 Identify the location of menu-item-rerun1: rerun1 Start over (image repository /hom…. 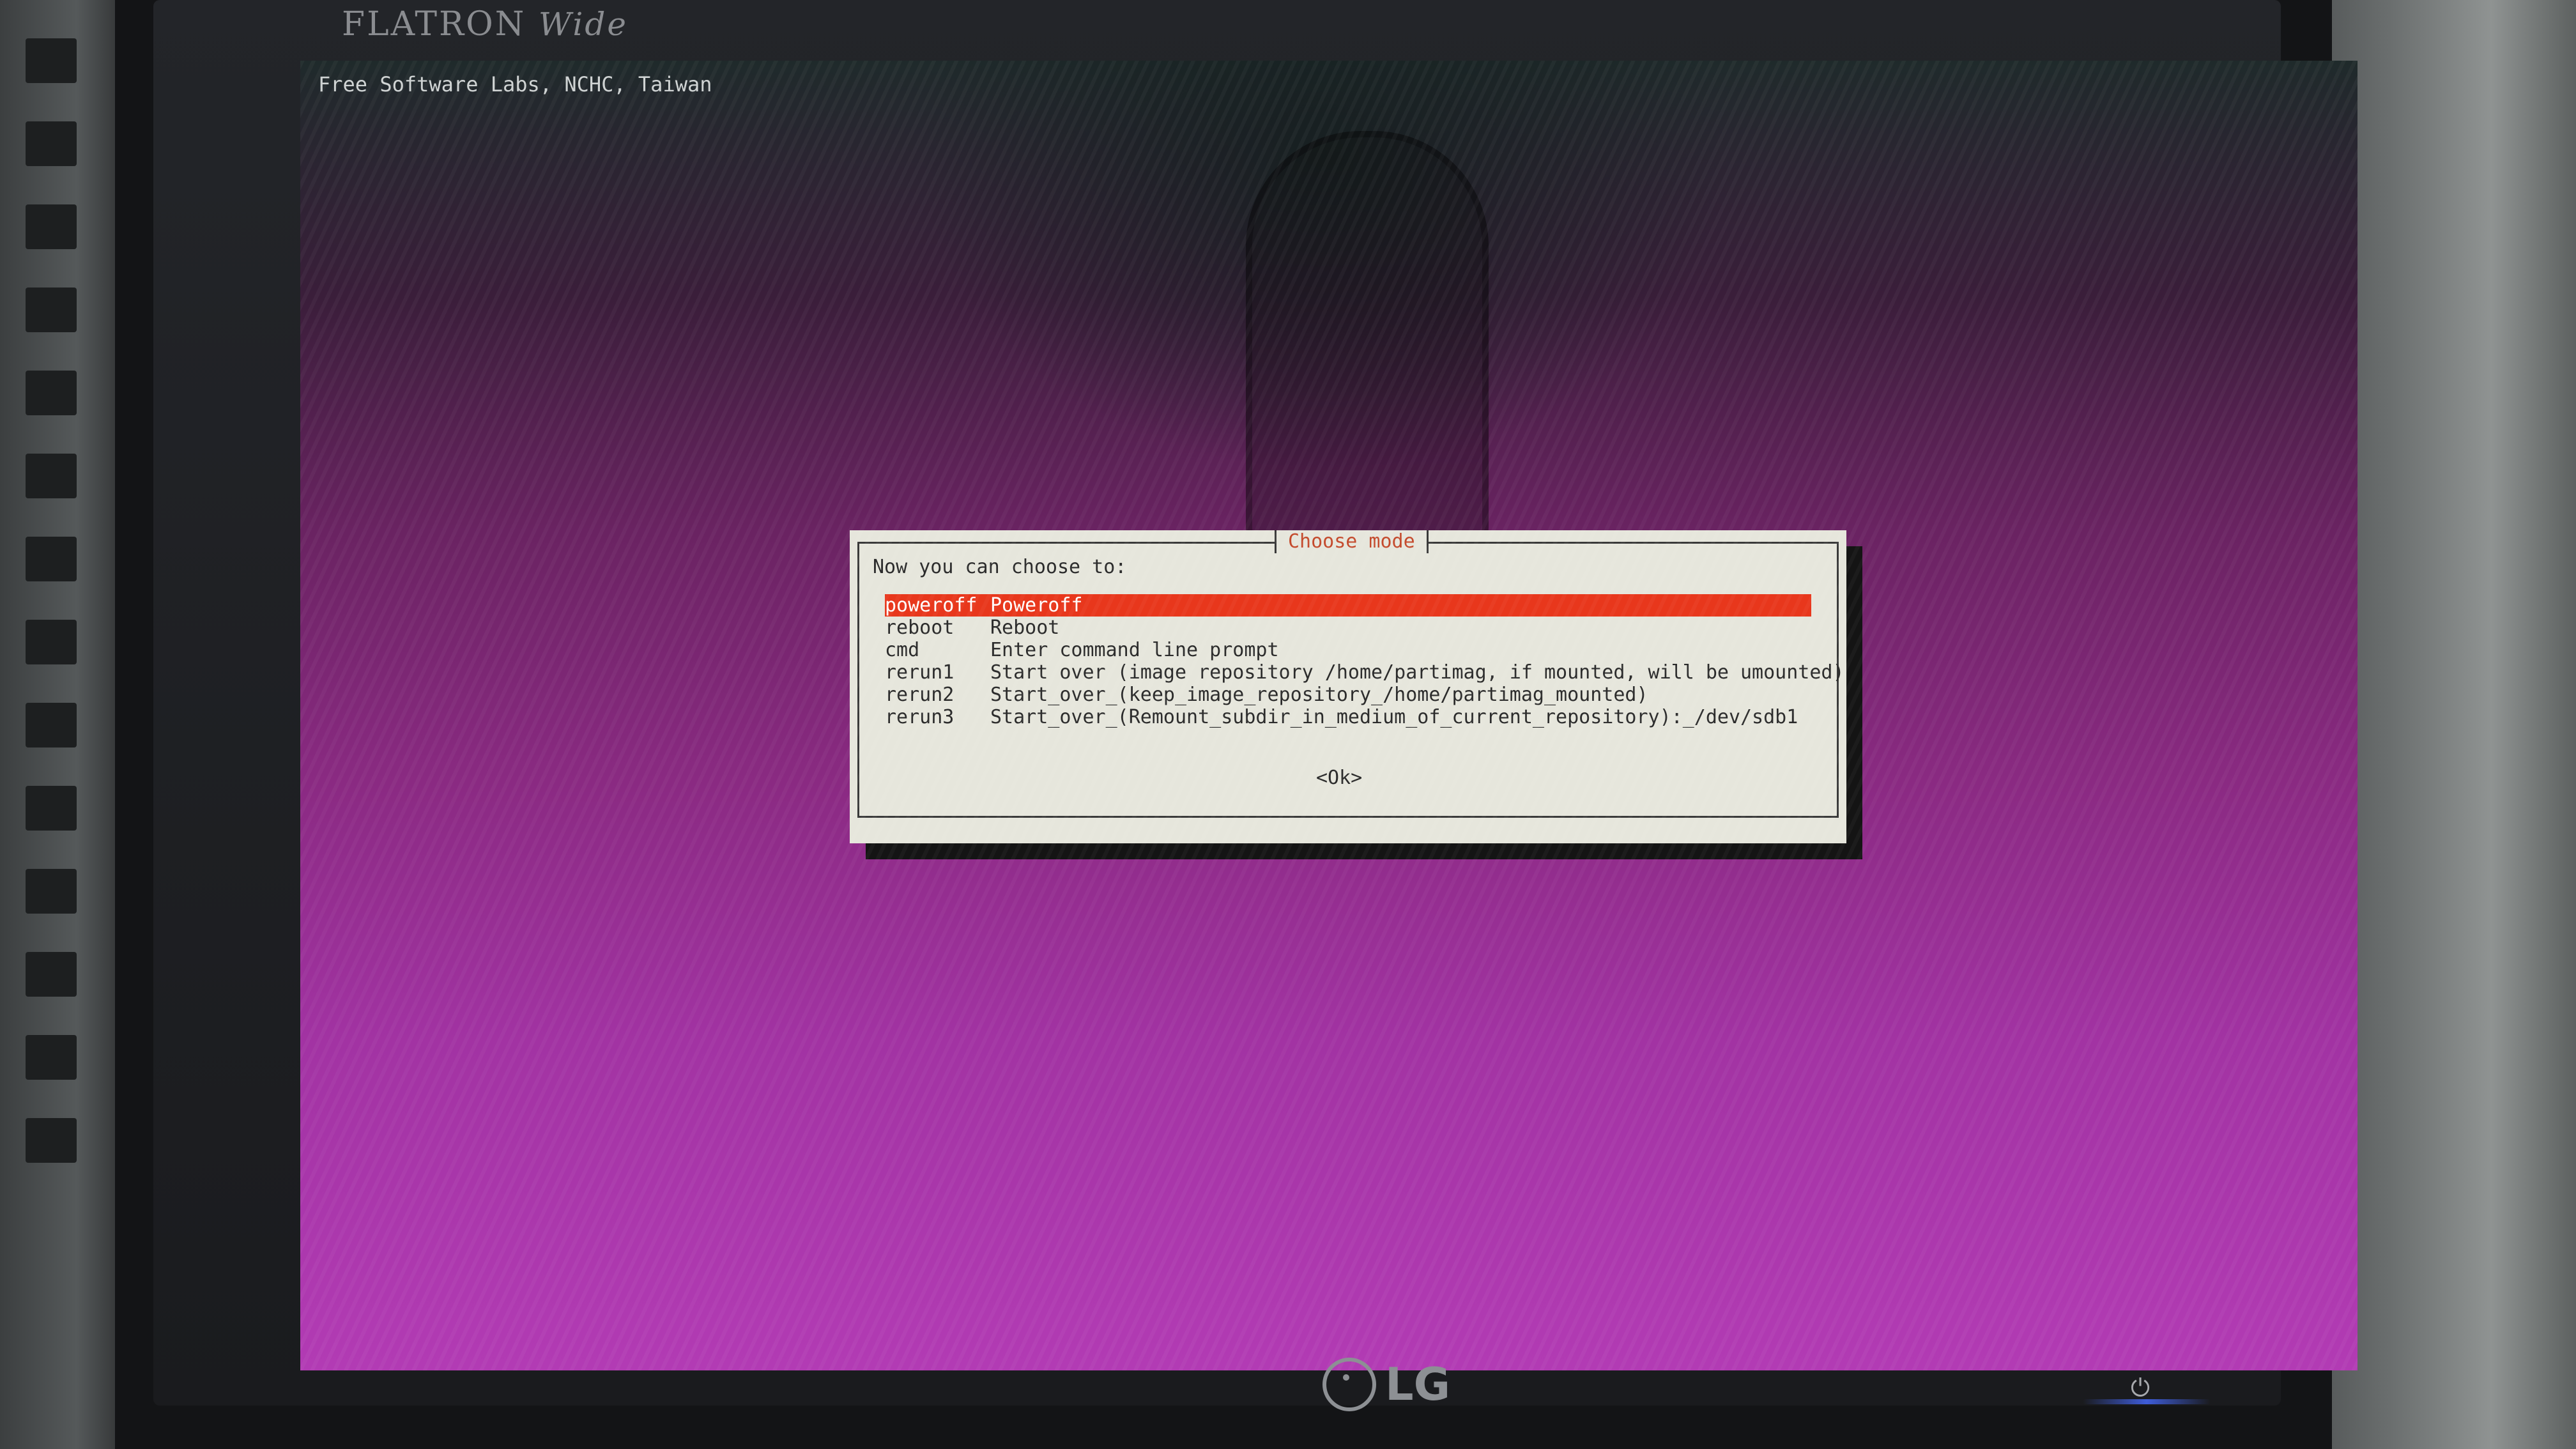
(1364, 672).